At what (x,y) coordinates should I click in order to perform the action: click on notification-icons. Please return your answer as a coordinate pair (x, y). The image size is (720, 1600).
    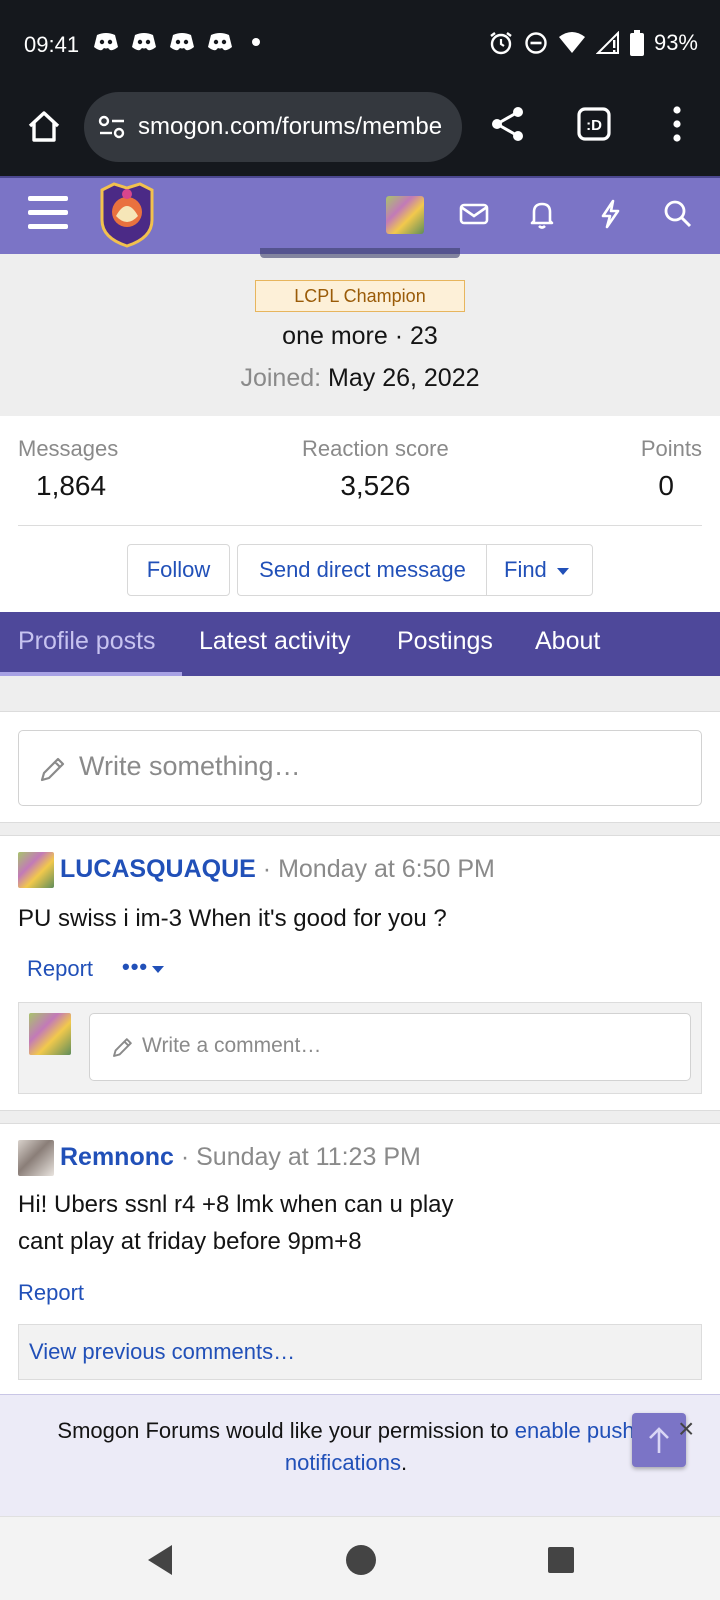
    Looking at the image, I should click on (176, 42).